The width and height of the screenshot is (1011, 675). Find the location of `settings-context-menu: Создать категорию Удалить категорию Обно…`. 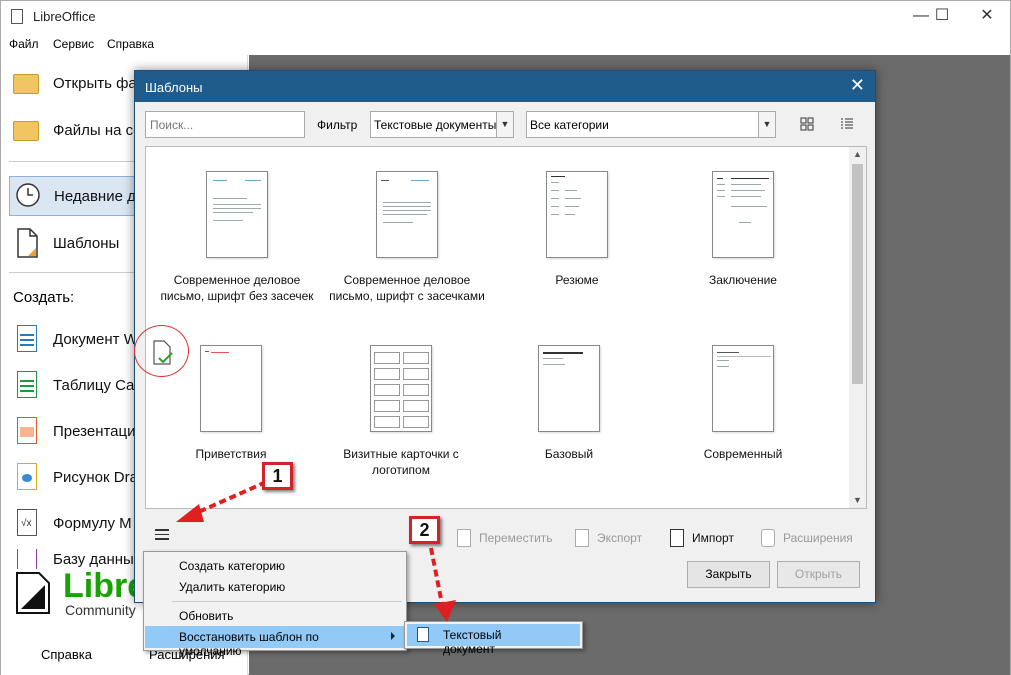

settings-context-menu: Создать категорию Удалить категорию Обно… is located at coordinates (275, 604).